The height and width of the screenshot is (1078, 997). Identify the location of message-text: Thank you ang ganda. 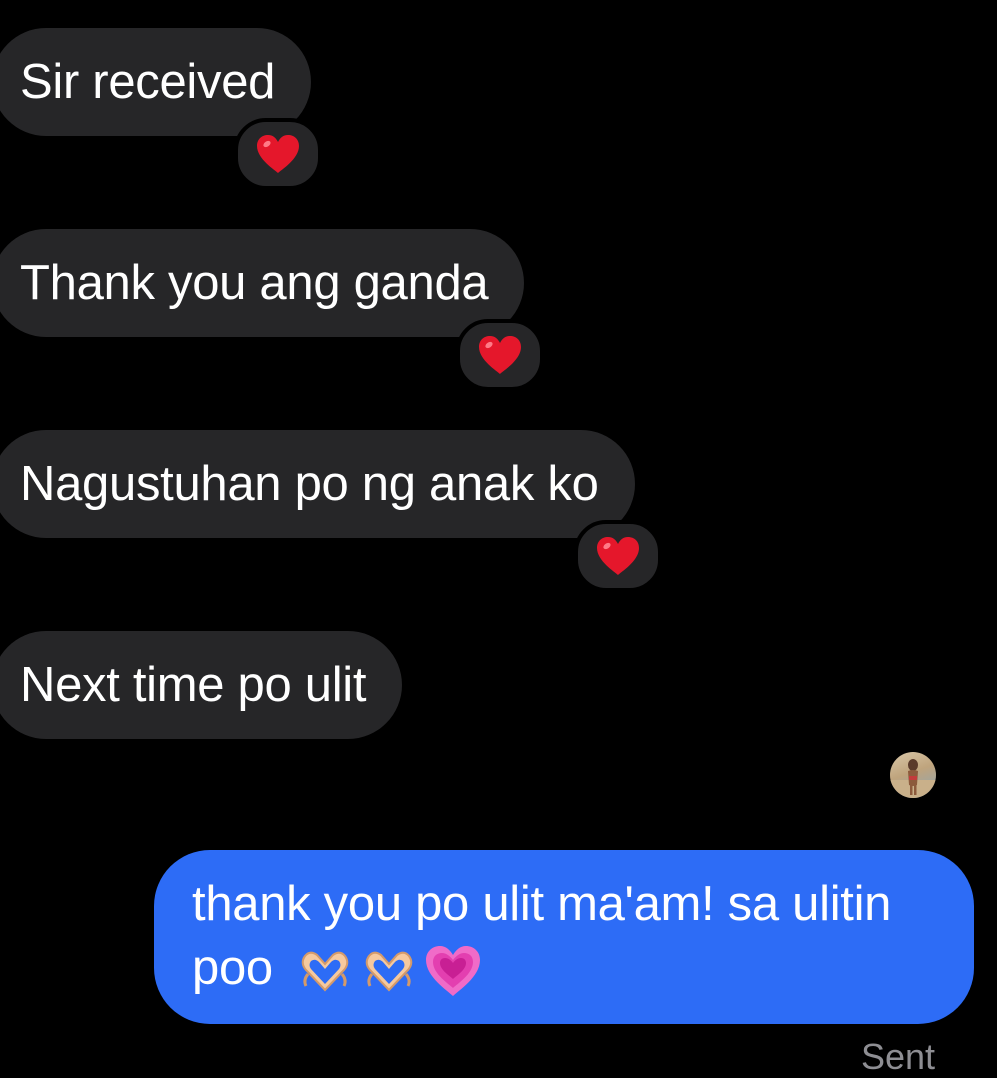
(254, 283).